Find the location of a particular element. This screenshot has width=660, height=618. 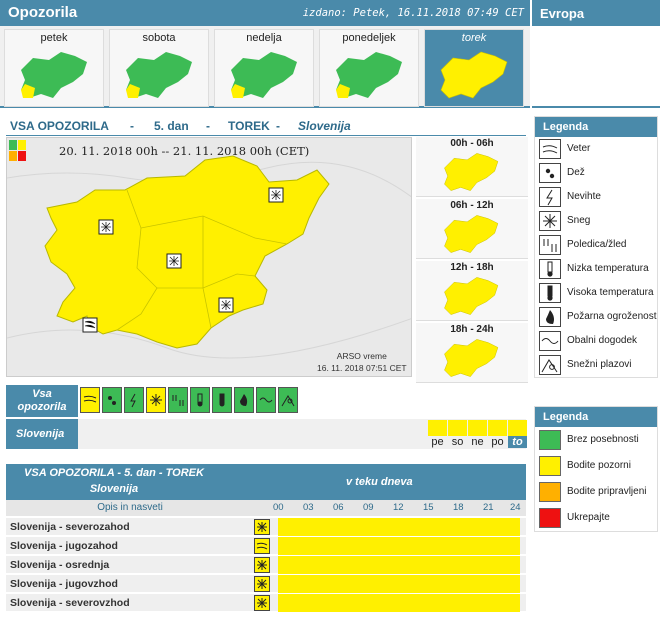

europe-link: Evropa is located at coordinates (596, 13).